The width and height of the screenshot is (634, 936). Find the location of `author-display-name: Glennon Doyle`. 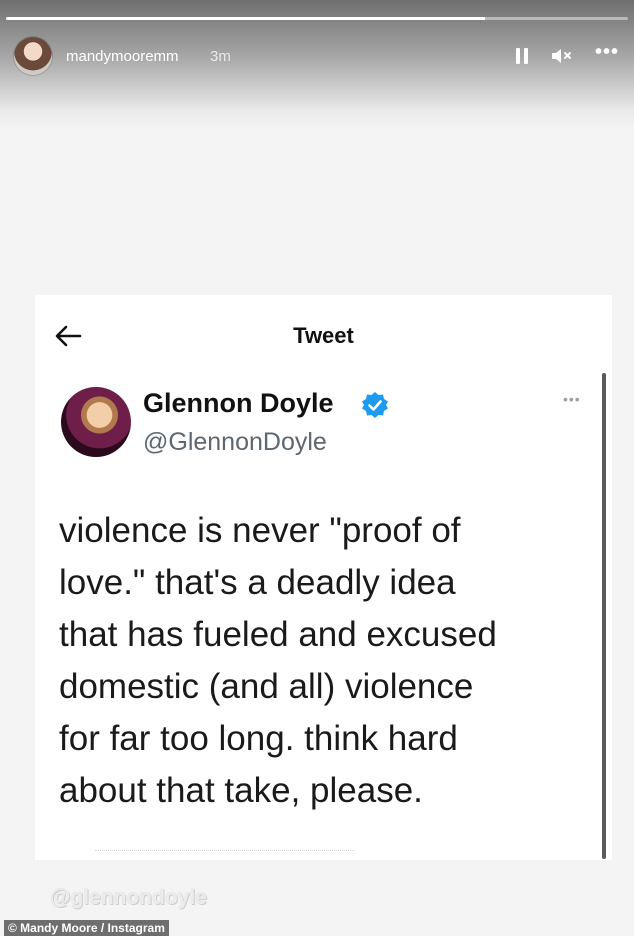

author-display-name: Glennon Doyle is located at coordinates (238, 403).